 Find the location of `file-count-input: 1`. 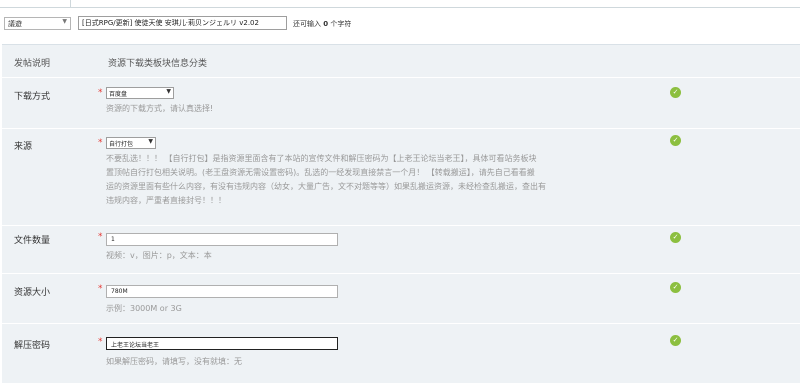

file-count-input: 1 is located at coordinates (222, 239).